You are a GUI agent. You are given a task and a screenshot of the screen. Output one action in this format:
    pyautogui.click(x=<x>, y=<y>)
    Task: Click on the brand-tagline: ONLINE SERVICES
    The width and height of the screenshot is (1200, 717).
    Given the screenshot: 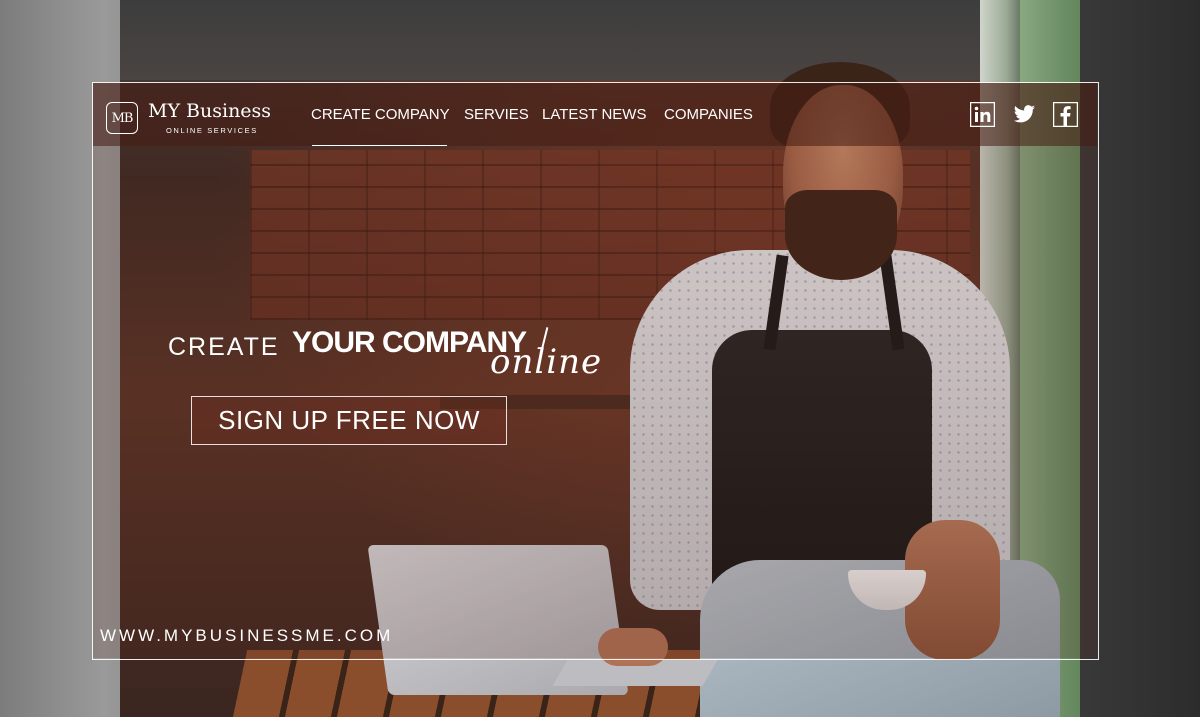 What is the action you would take?
    pyautogui.click(x=212, y=130)
    